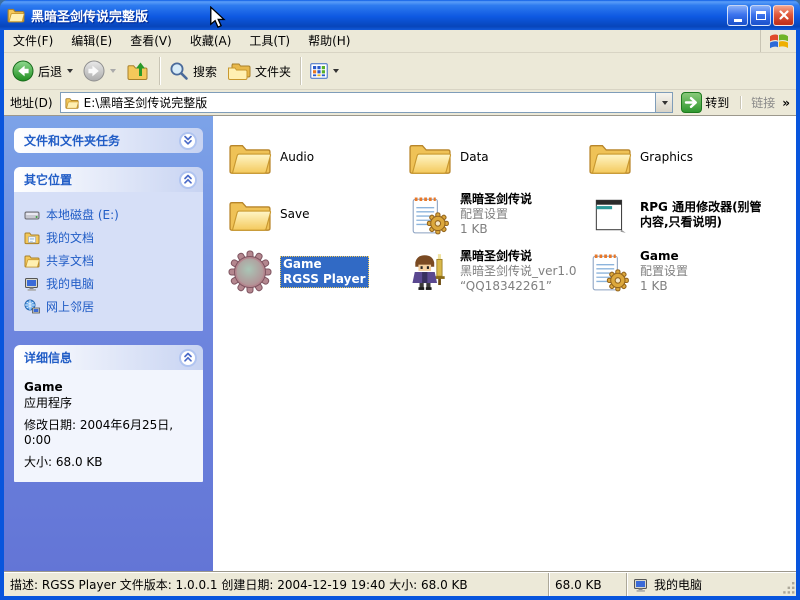  What do you see at coordinates (763, 102) in the screenshot?
I see `links-label: 链接` at bounding box center [763, 102].